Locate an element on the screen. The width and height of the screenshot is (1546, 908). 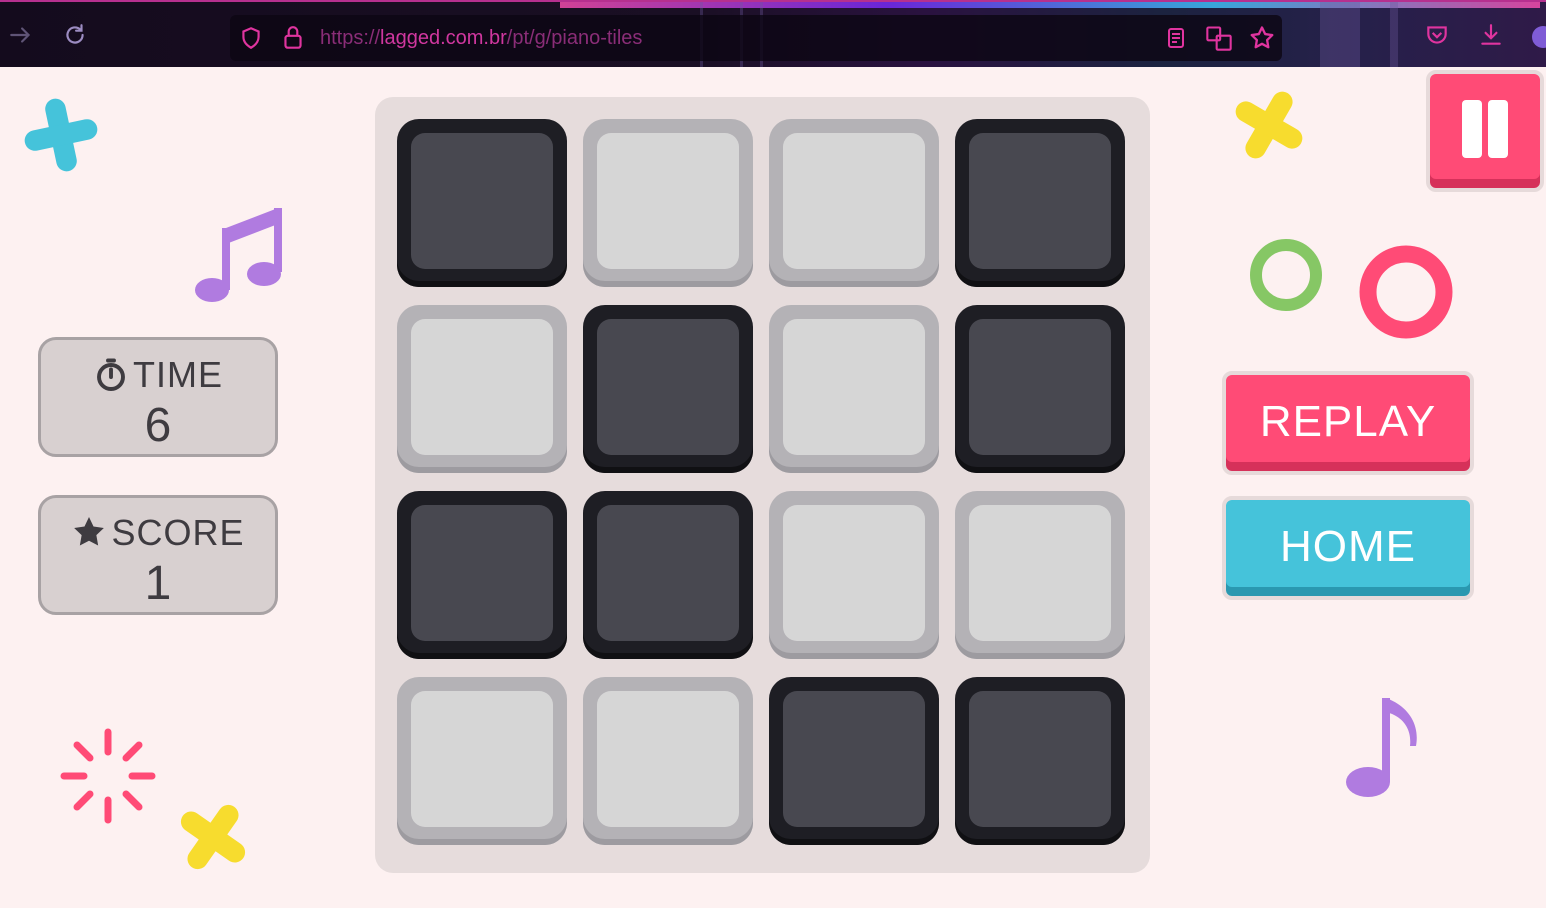
home-button: HOME is located at coordinates (1348, 548).